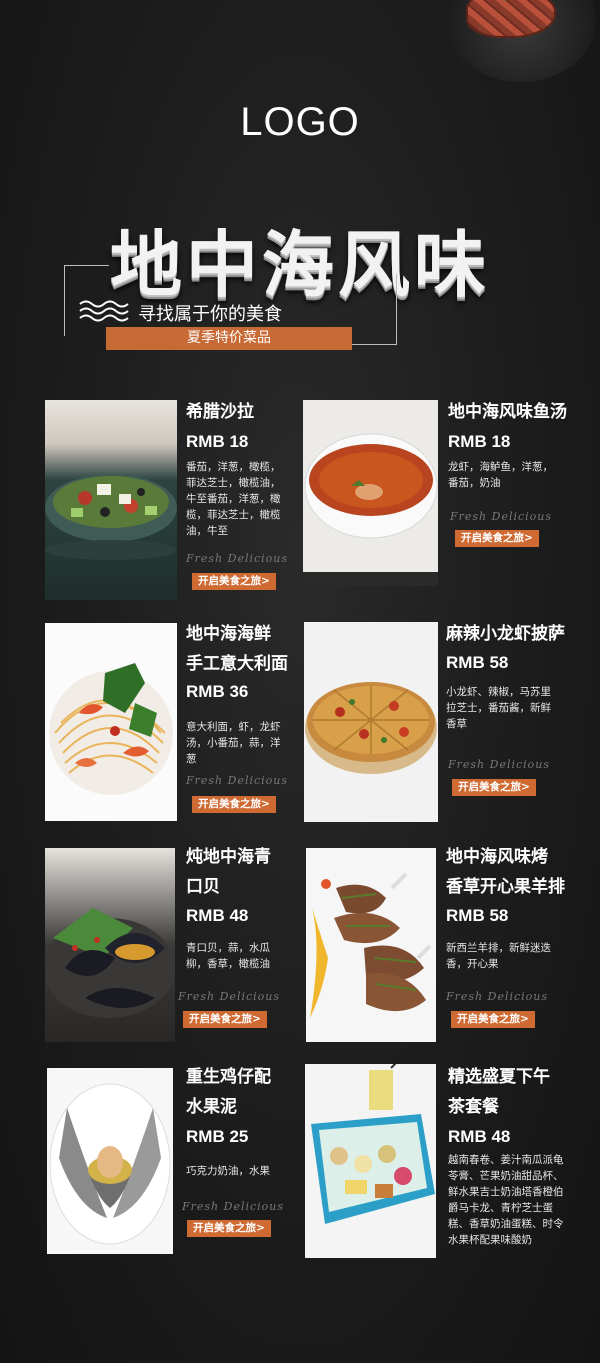 This screenshot has height=1363, width=600. Describe the element at coordinates (521, 41) in the screenshot. I see `steak-plate-image` at that location.